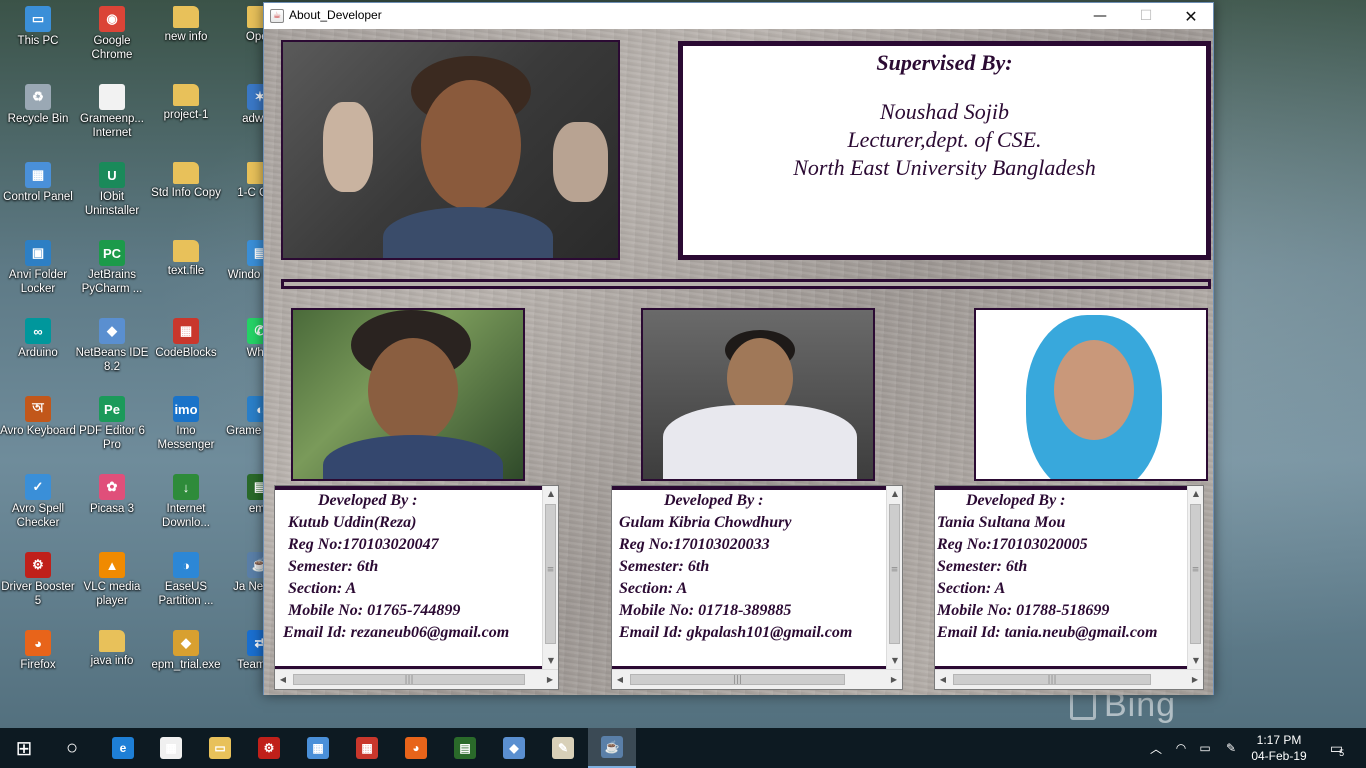 This screenshot has height=768, width=1366. Describe the element at coordinates (1279, 740) in the screenshot. I see `clock-time: 1:17 PM` at that location.